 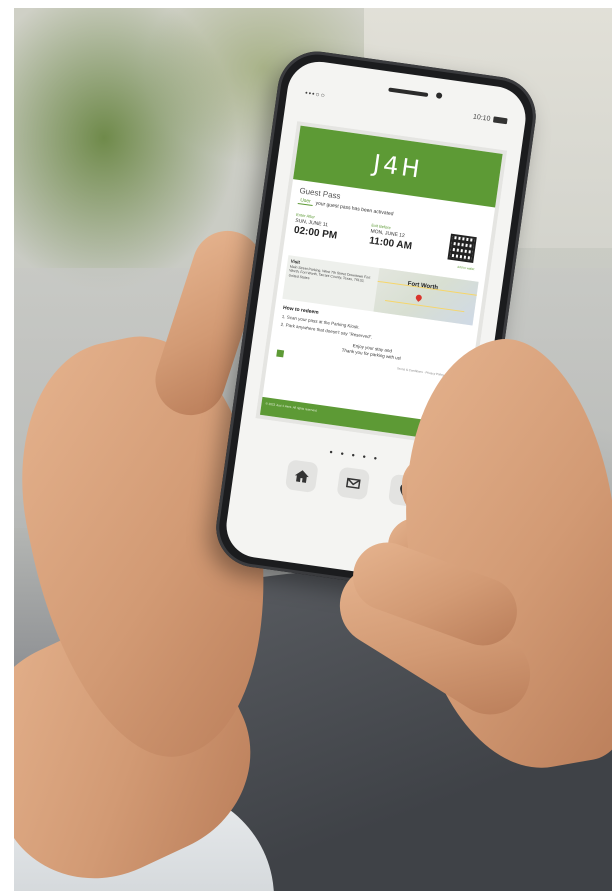 What do you see at coordinates (291, 407) in the screenshot?
I see `footer-copyright: © 2023 Just 4 Here. All rights reserved.` at bounding box center [291, 407].